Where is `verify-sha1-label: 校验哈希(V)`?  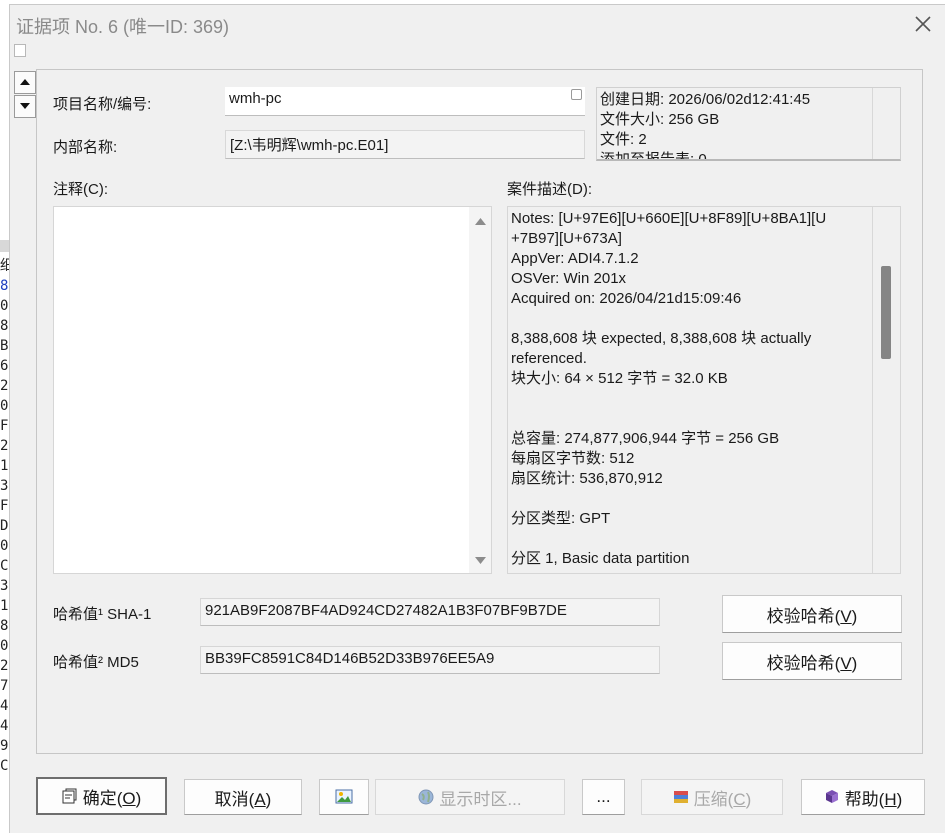
verify-sha1-label: 校验哈希(V) is located at coordinates (812, 616).